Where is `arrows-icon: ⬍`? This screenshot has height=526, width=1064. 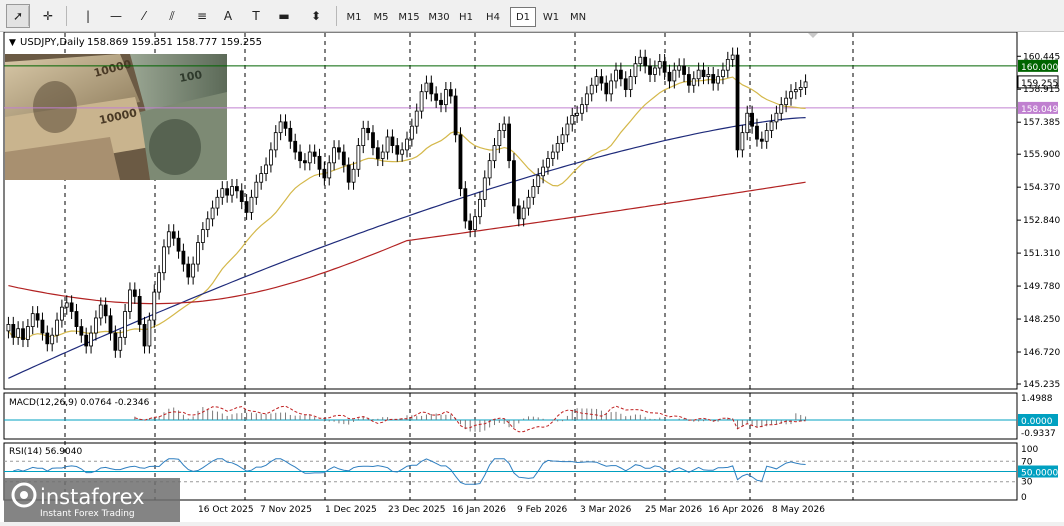
arrows-icon: ⬍ is located at coordinates (316, 16).